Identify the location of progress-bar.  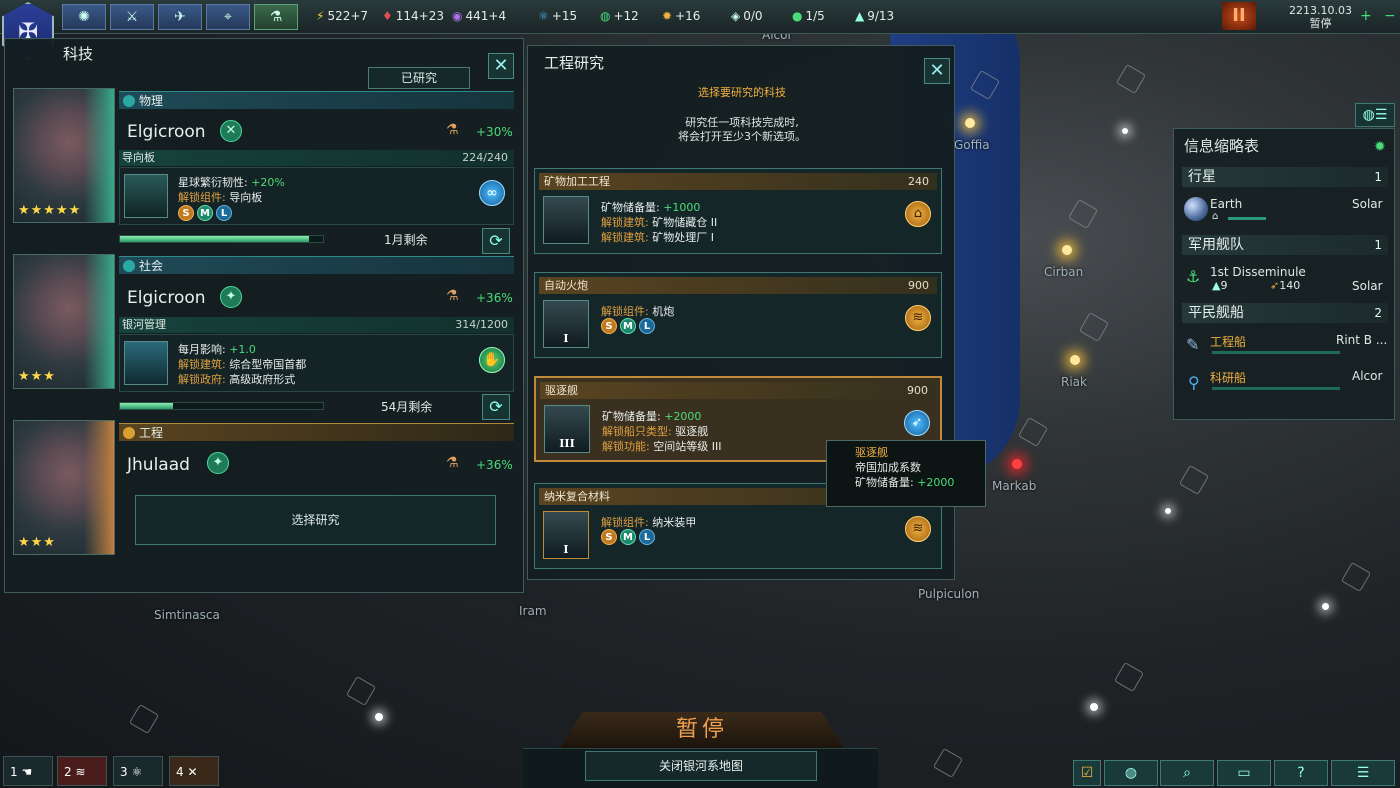
(221, 239).